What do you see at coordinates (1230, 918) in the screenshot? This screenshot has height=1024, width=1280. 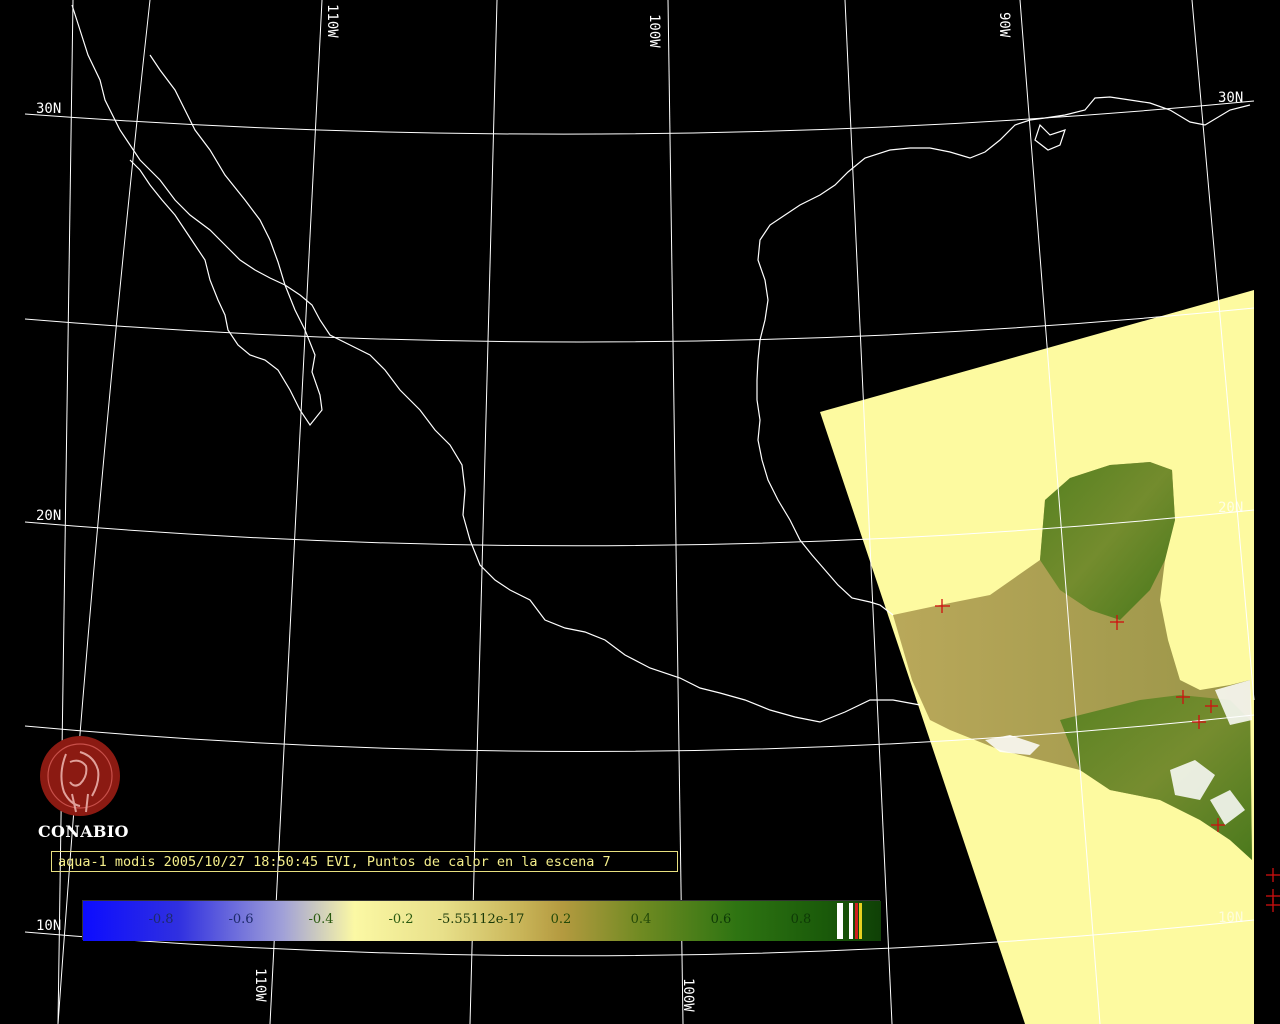 I see `lat-label-10n-right: 10N` at bounding box center [1230, 918].